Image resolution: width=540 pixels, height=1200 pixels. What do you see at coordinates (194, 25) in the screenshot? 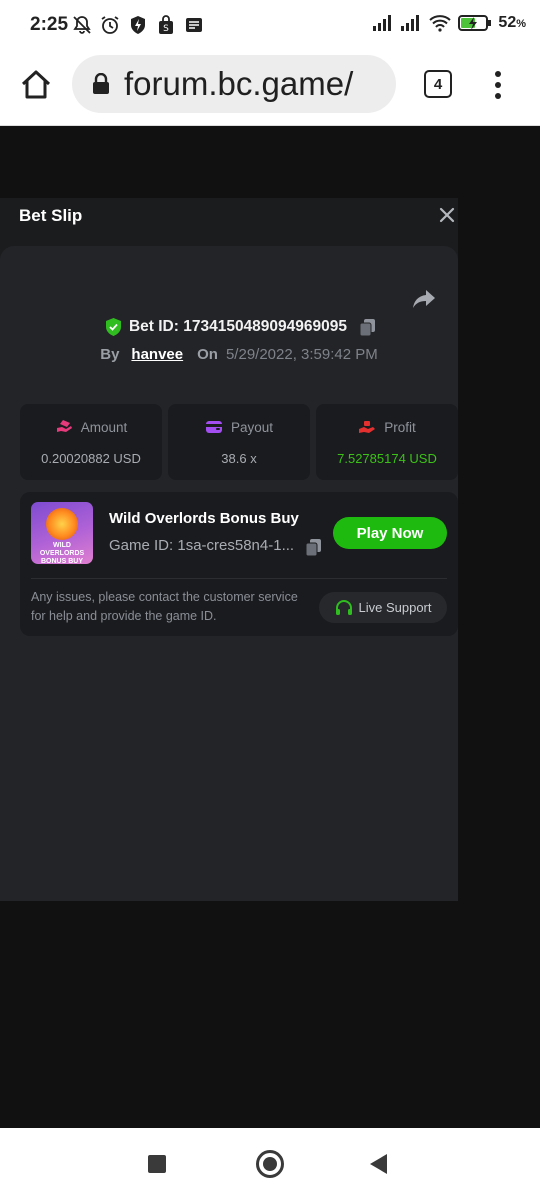
I see `message-icon` at bounding box center [194, 25].